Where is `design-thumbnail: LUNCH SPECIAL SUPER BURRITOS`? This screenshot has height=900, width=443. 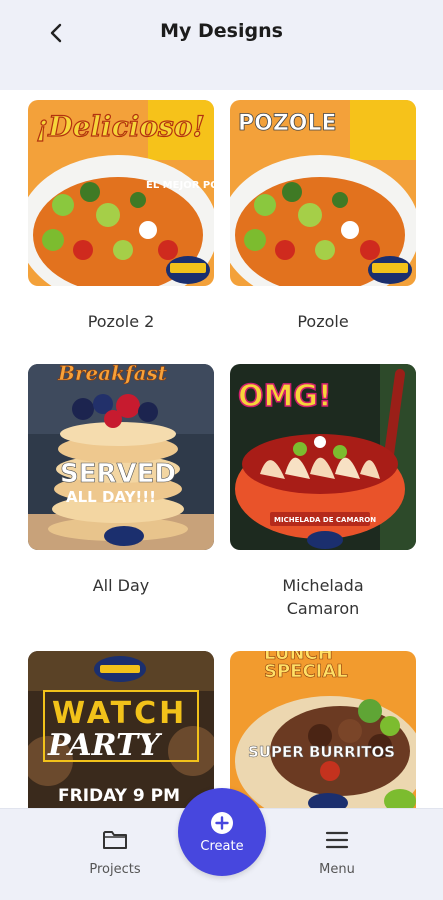
design-thumbnail: LUNCH SPECIAL SUPER BURRITOS is located at coordinates (323, 730).